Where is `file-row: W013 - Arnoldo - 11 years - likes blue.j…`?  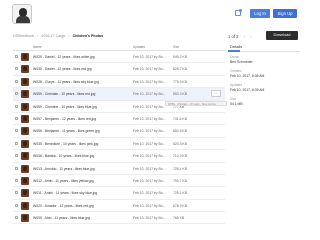
file-row: W013 - Arnoldo - 11 years - likes blue.j… is located at coordinates (119, 169).